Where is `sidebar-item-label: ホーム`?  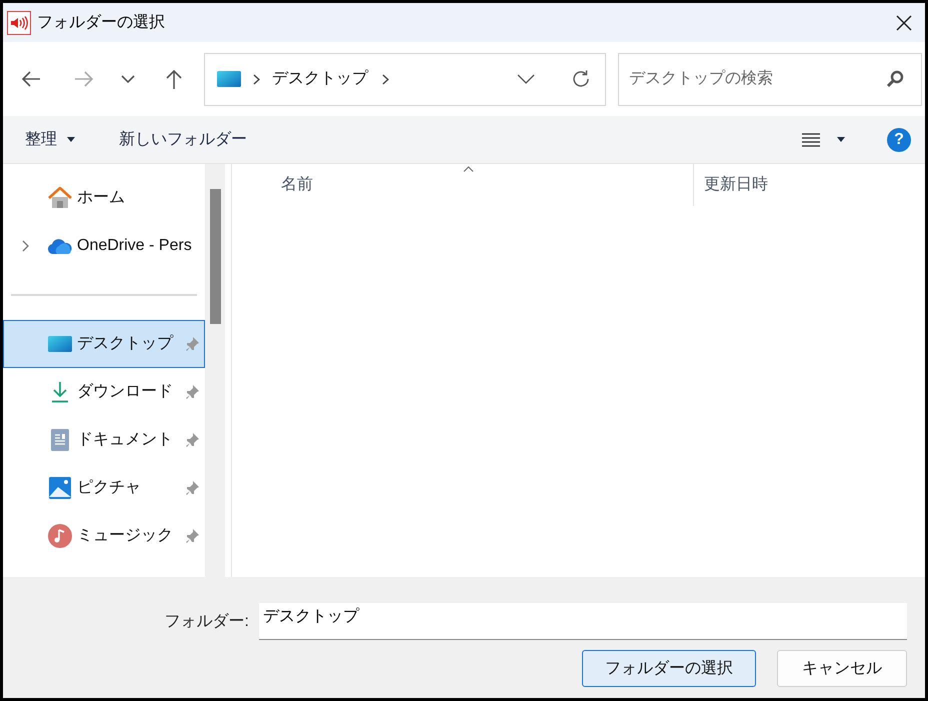
sidebar-item-label: ホーム is located at coordinates (101, 198).